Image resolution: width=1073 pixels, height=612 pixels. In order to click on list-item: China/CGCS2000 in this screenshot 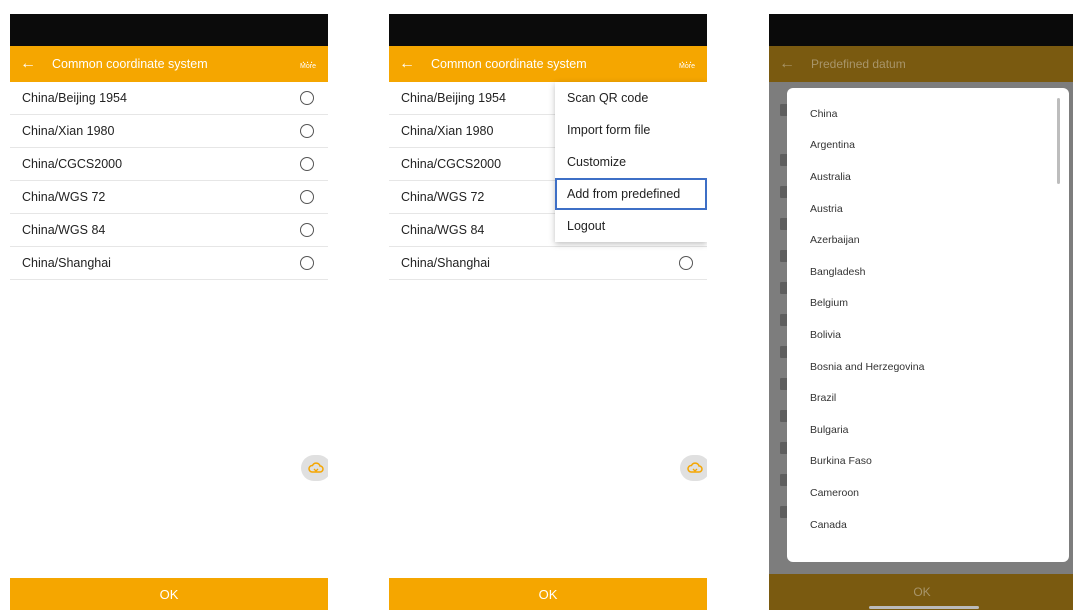, I will do `click(169, 164)`.